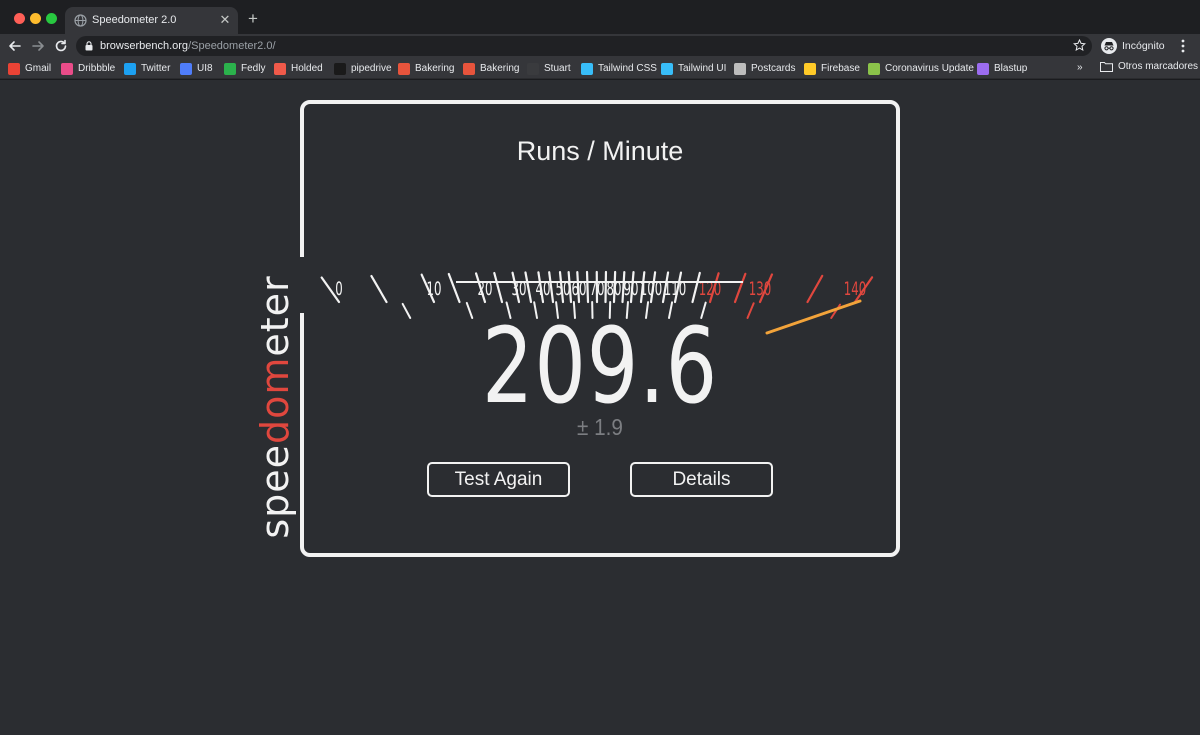 This screenshot has height=735, width=1200. I want to click on logo-text: speedometer, so click(275, 406).